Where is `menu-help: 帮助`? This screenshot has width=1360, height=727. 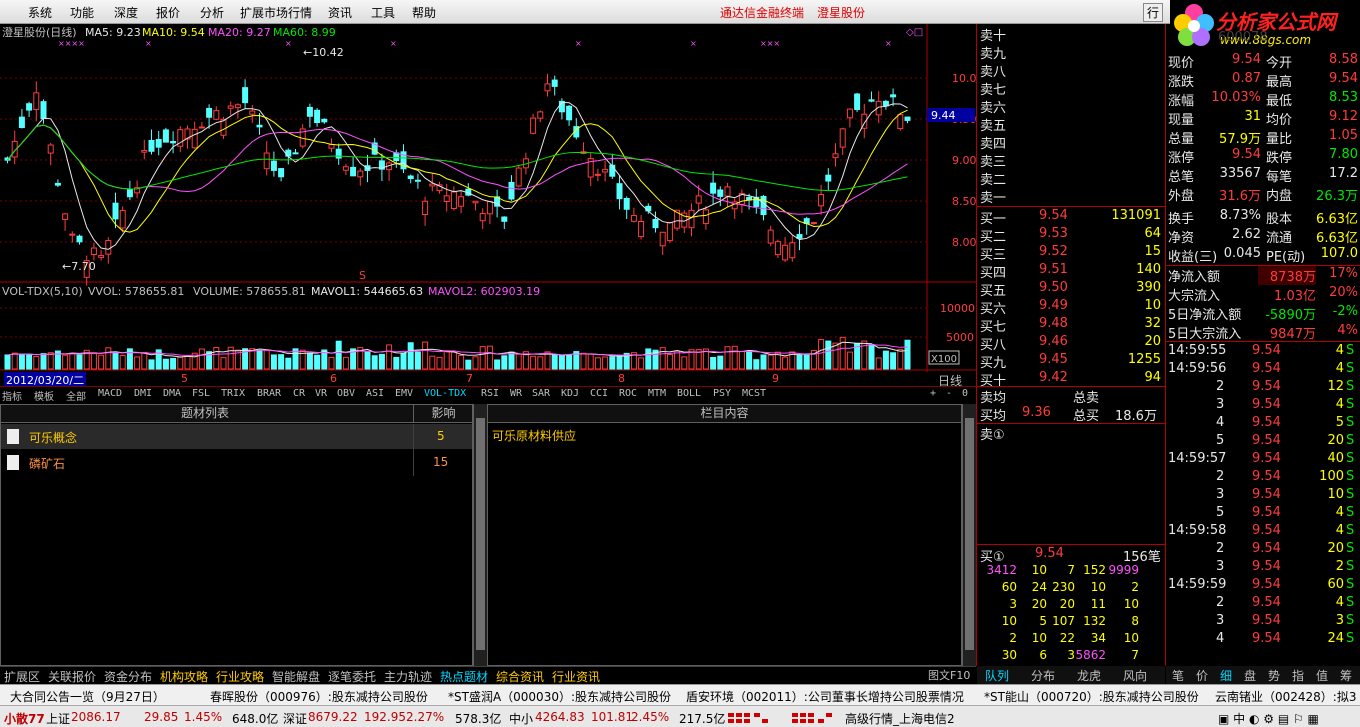
menu-help: 帮助 is located at coordinates (424, 12).